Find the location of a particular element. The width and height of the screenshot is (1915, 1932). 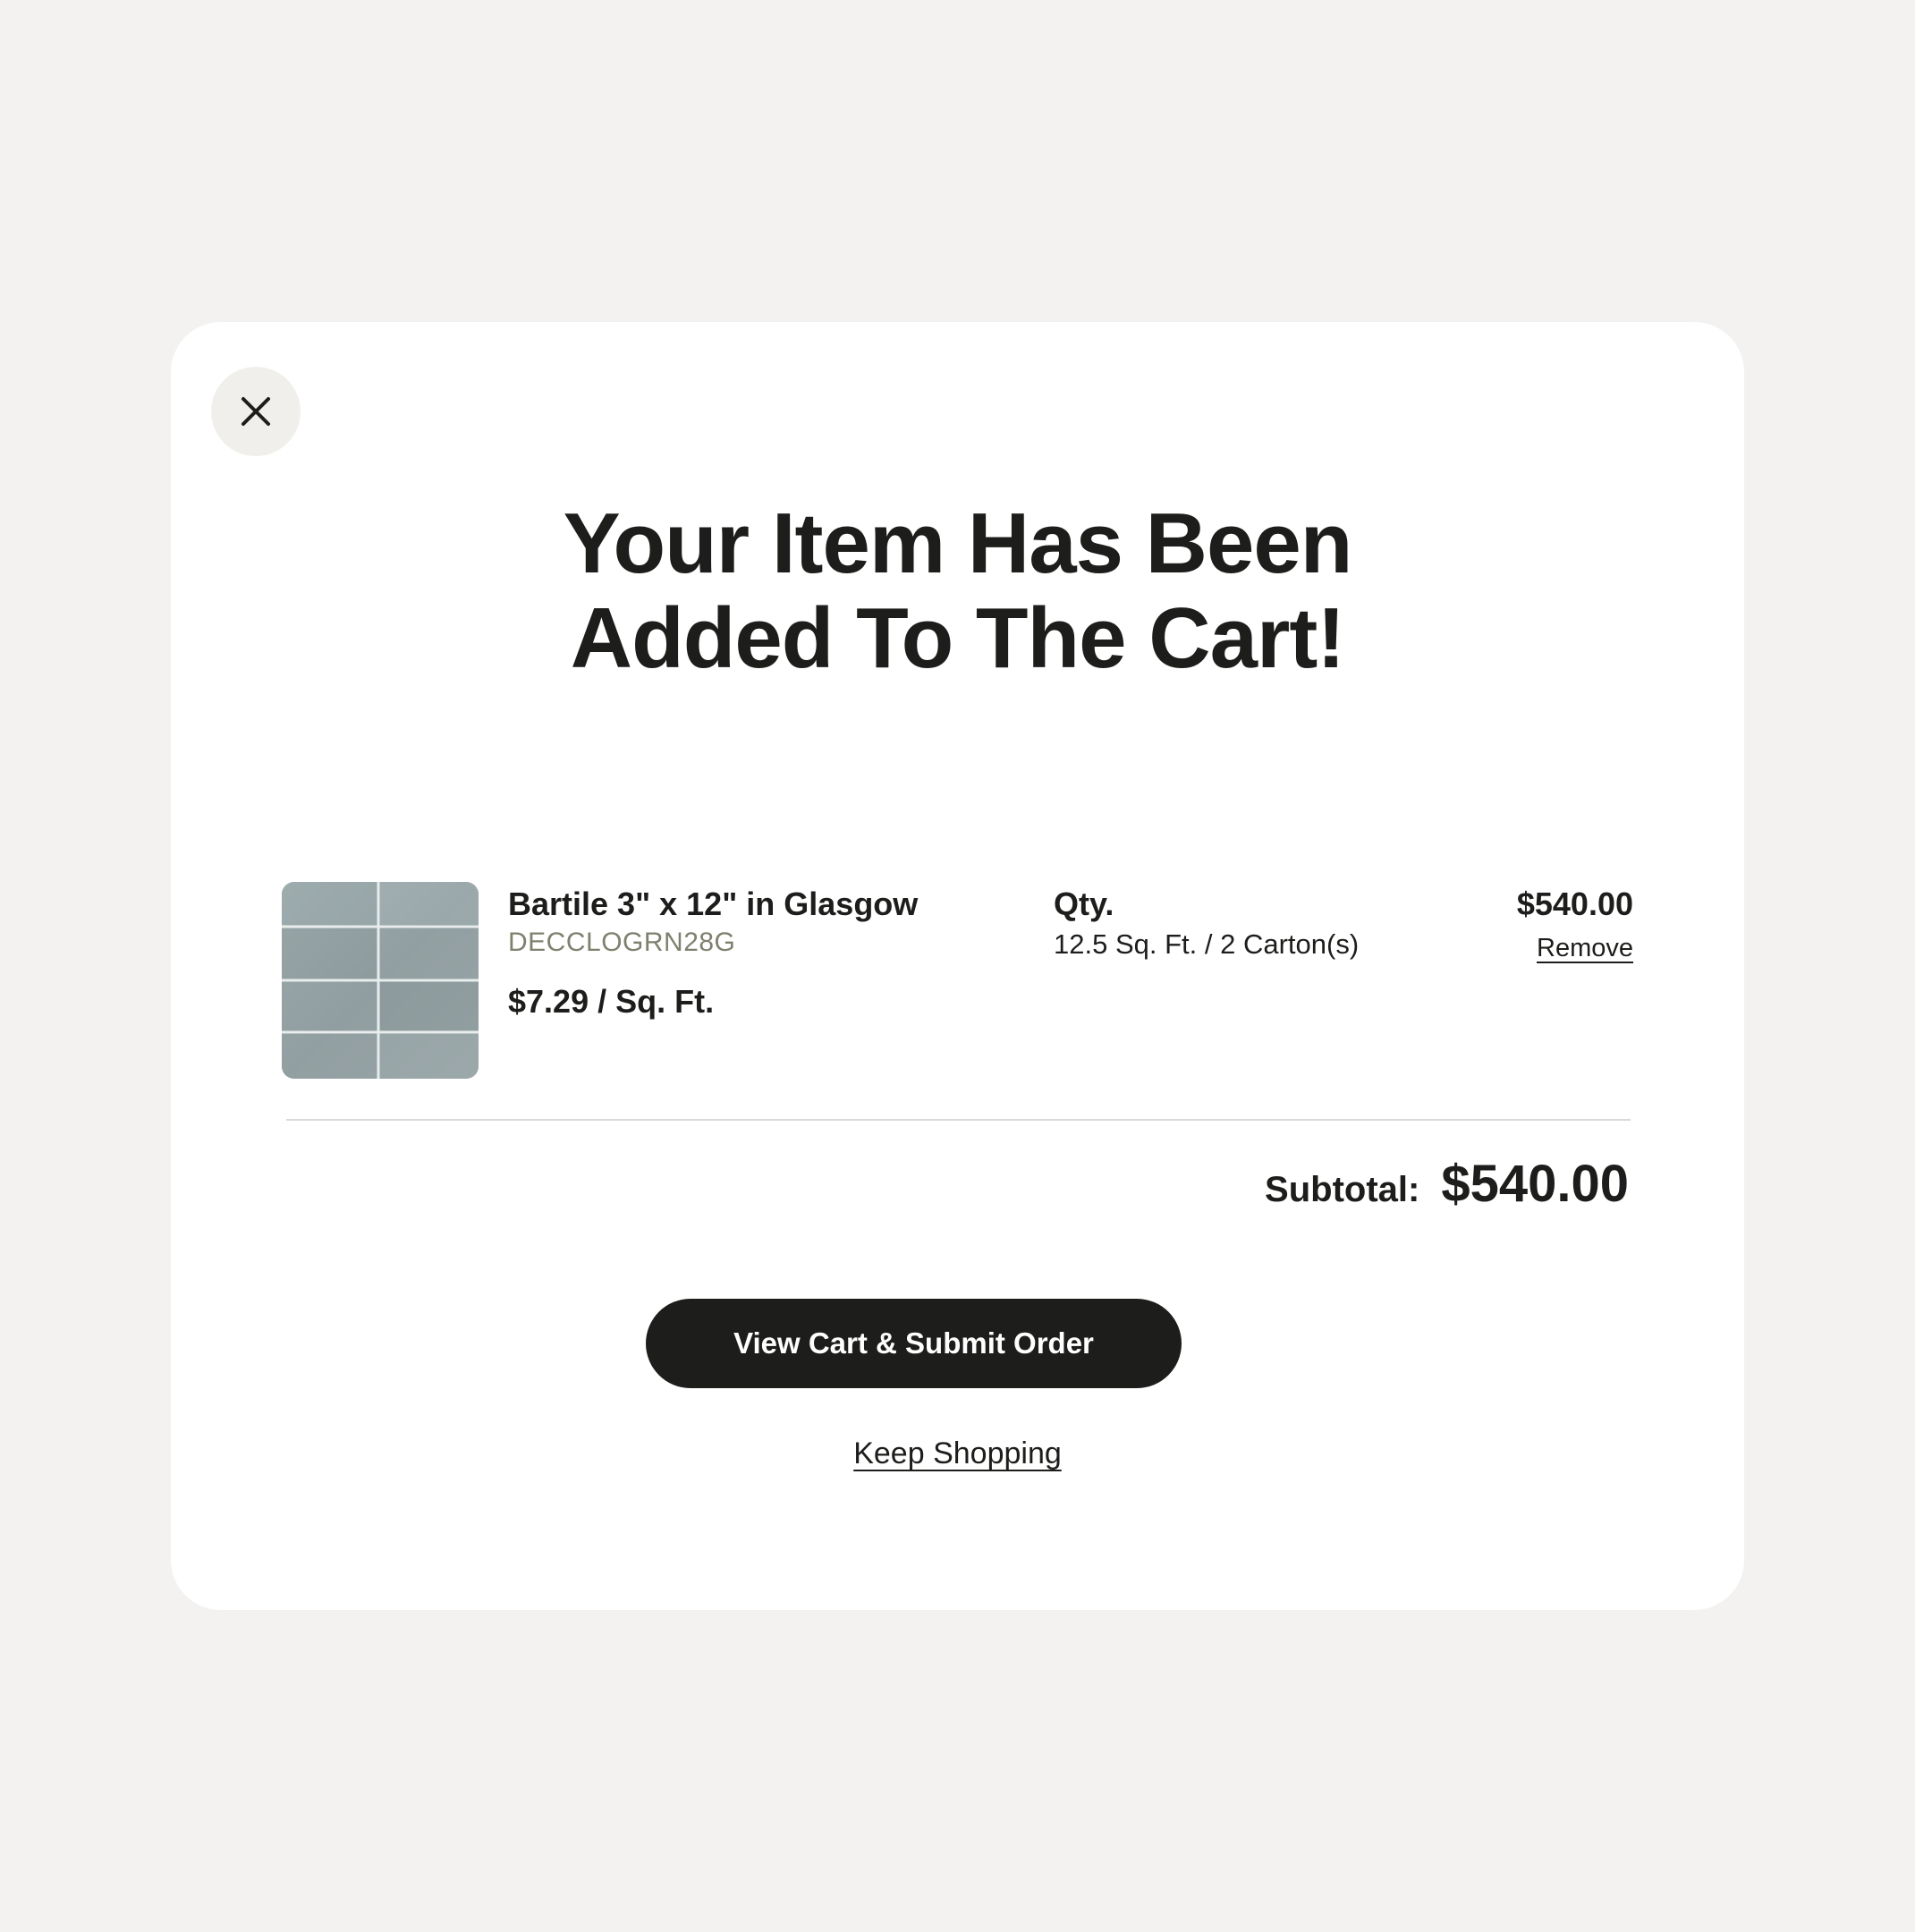

subtotal-row: Subtotal: $540.00 is located at coordinates (1447, 1184).